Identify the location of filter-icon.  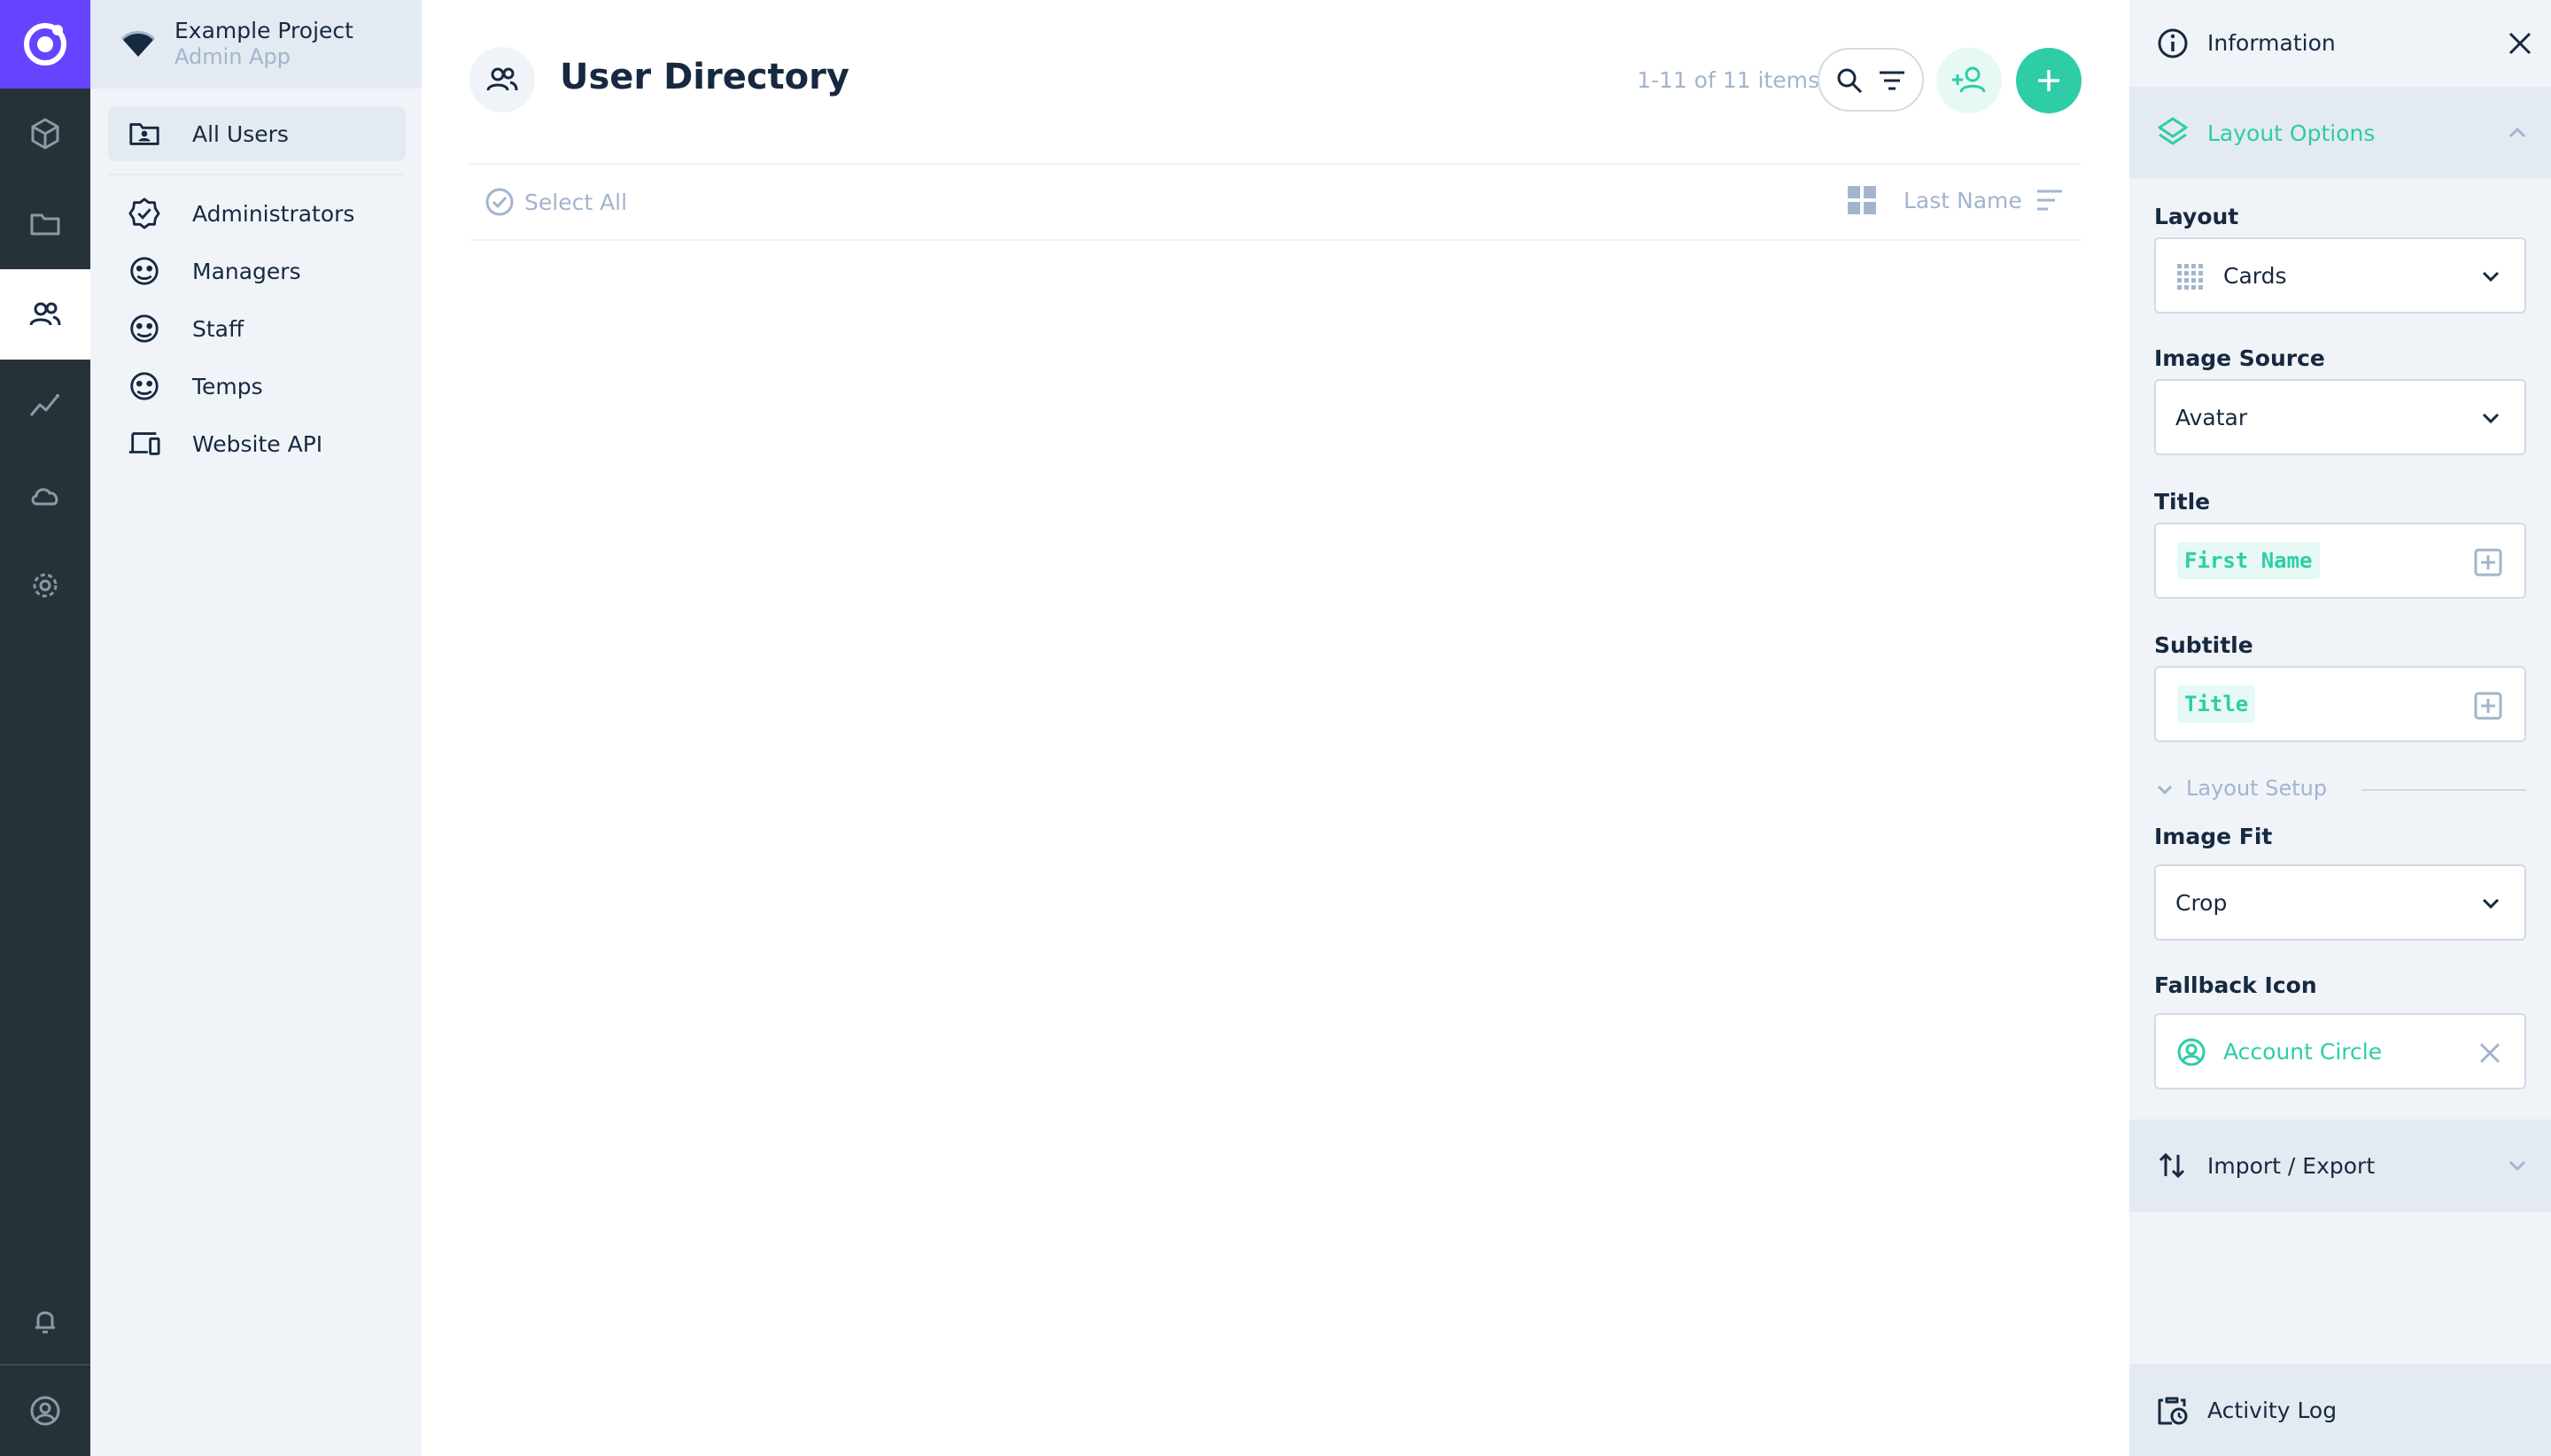
(1892, 81).